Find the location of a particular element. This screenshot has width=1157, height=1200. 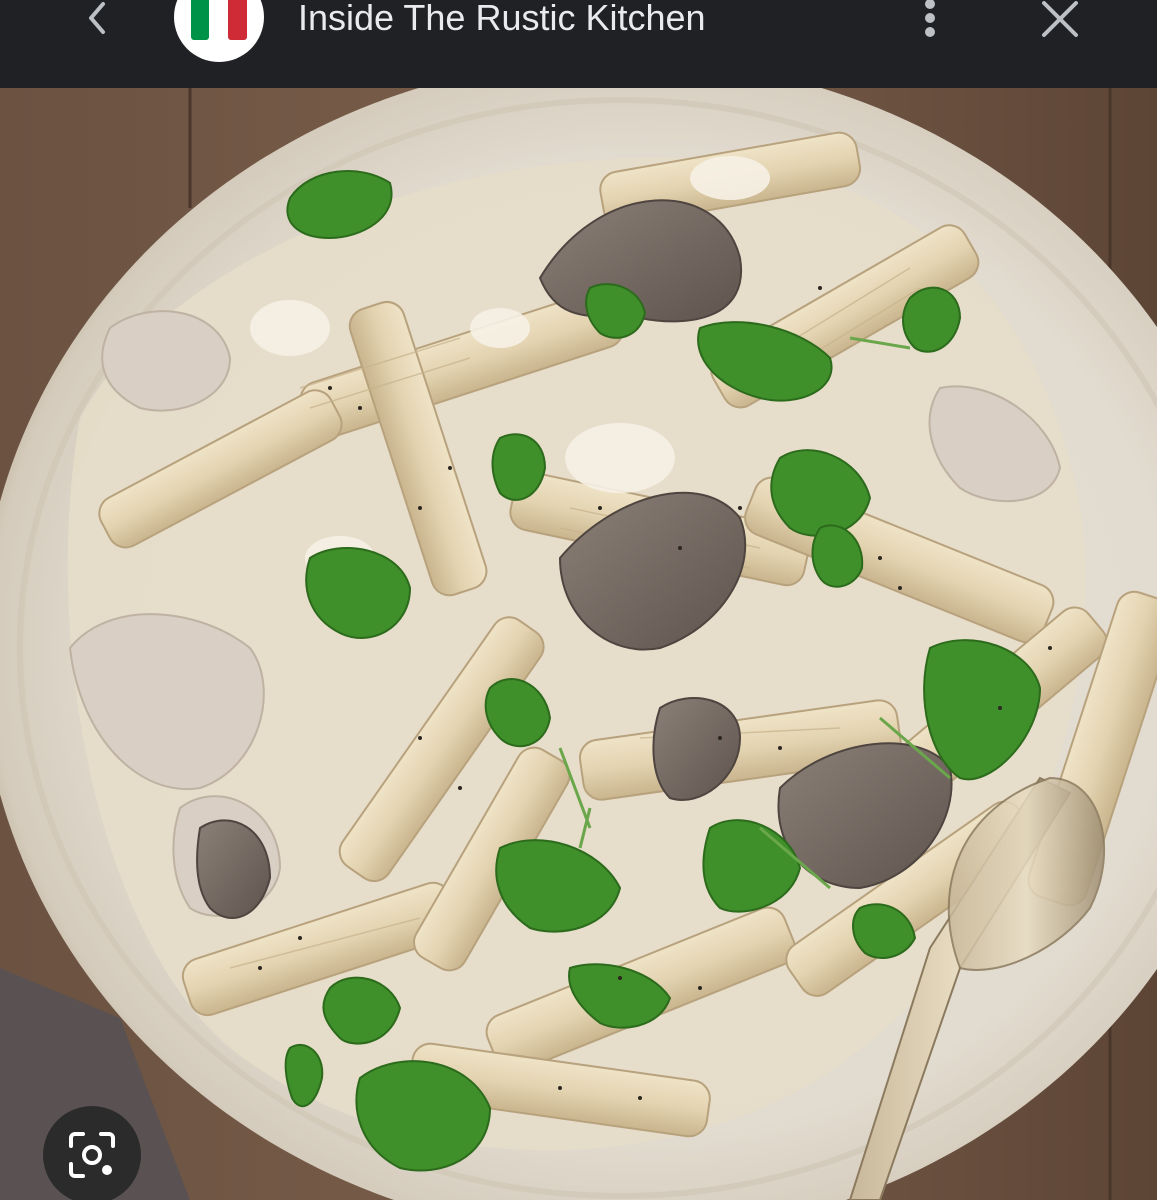

more-vert-icon is located at coordinates (930, 18).